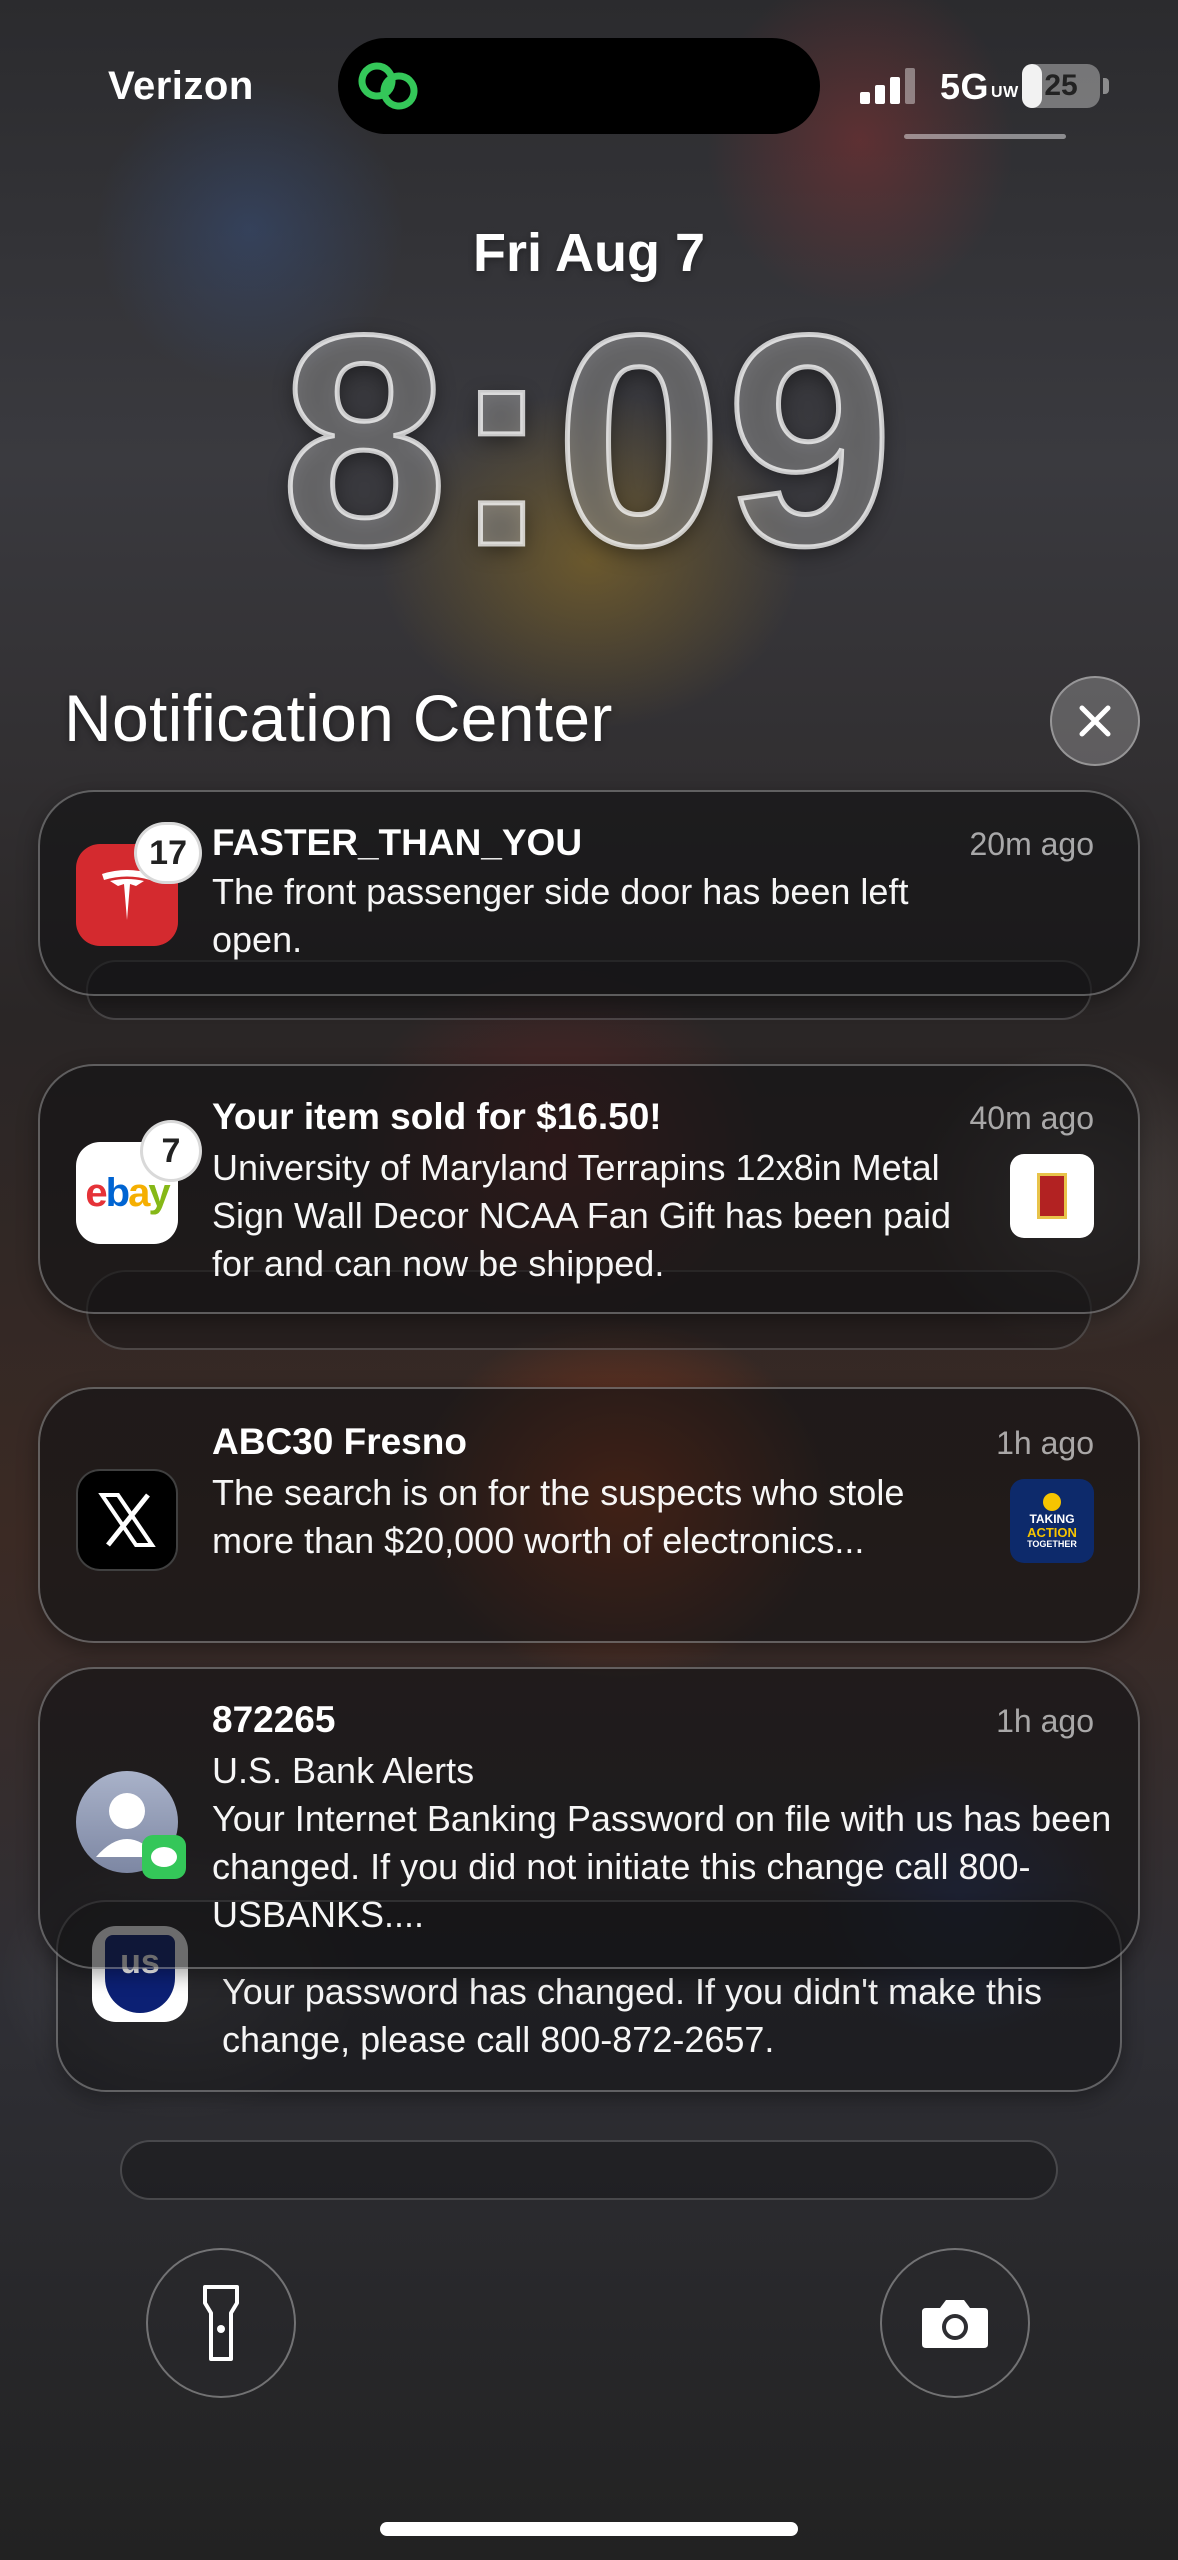 Image resolution: width=1178 pixels, height=2560 pixels. I want to click on close-notifications-button, so click(1095, 721).